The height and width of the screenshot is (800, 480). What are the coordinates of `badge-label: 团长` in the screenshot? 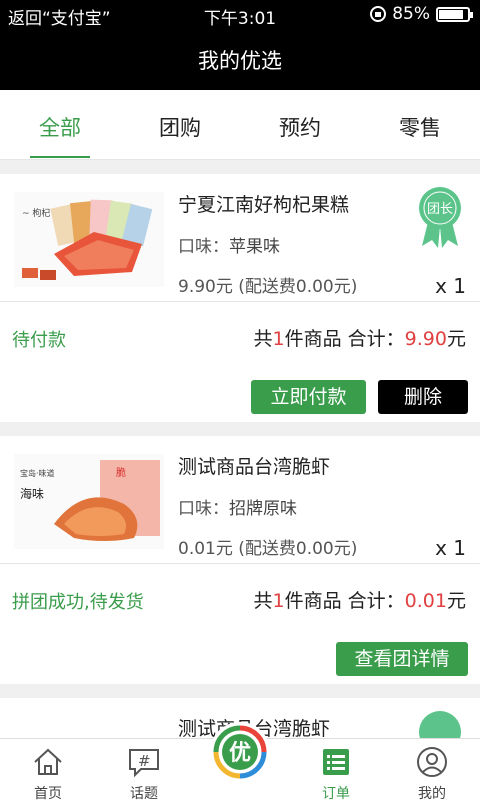 It's located at (439, 209).